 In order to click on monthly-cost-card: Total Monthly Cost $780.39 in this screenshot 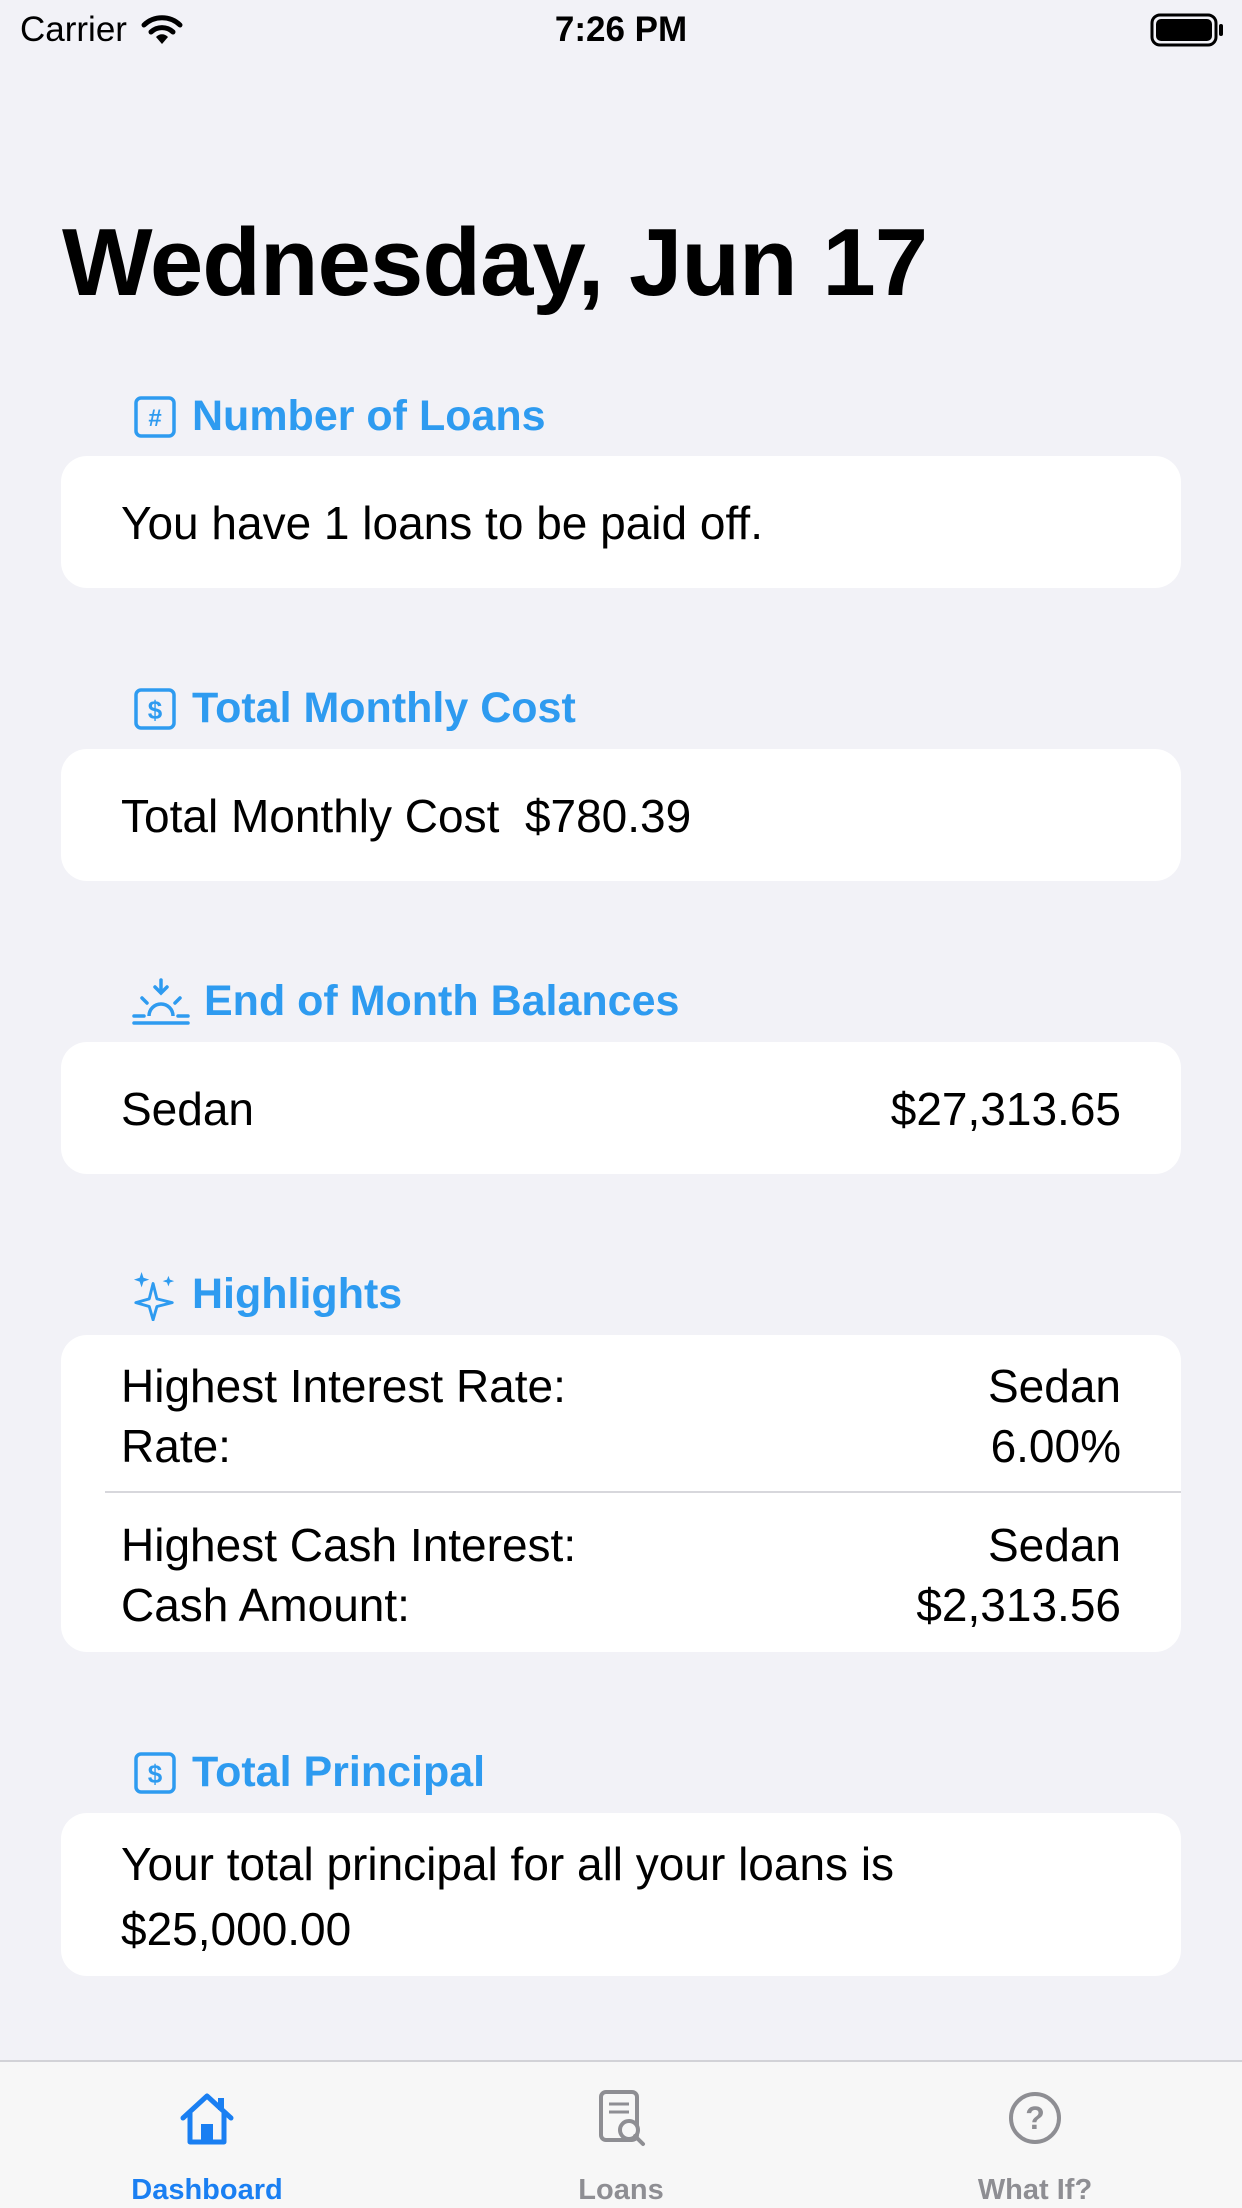, I will do `click(621, 815)`.